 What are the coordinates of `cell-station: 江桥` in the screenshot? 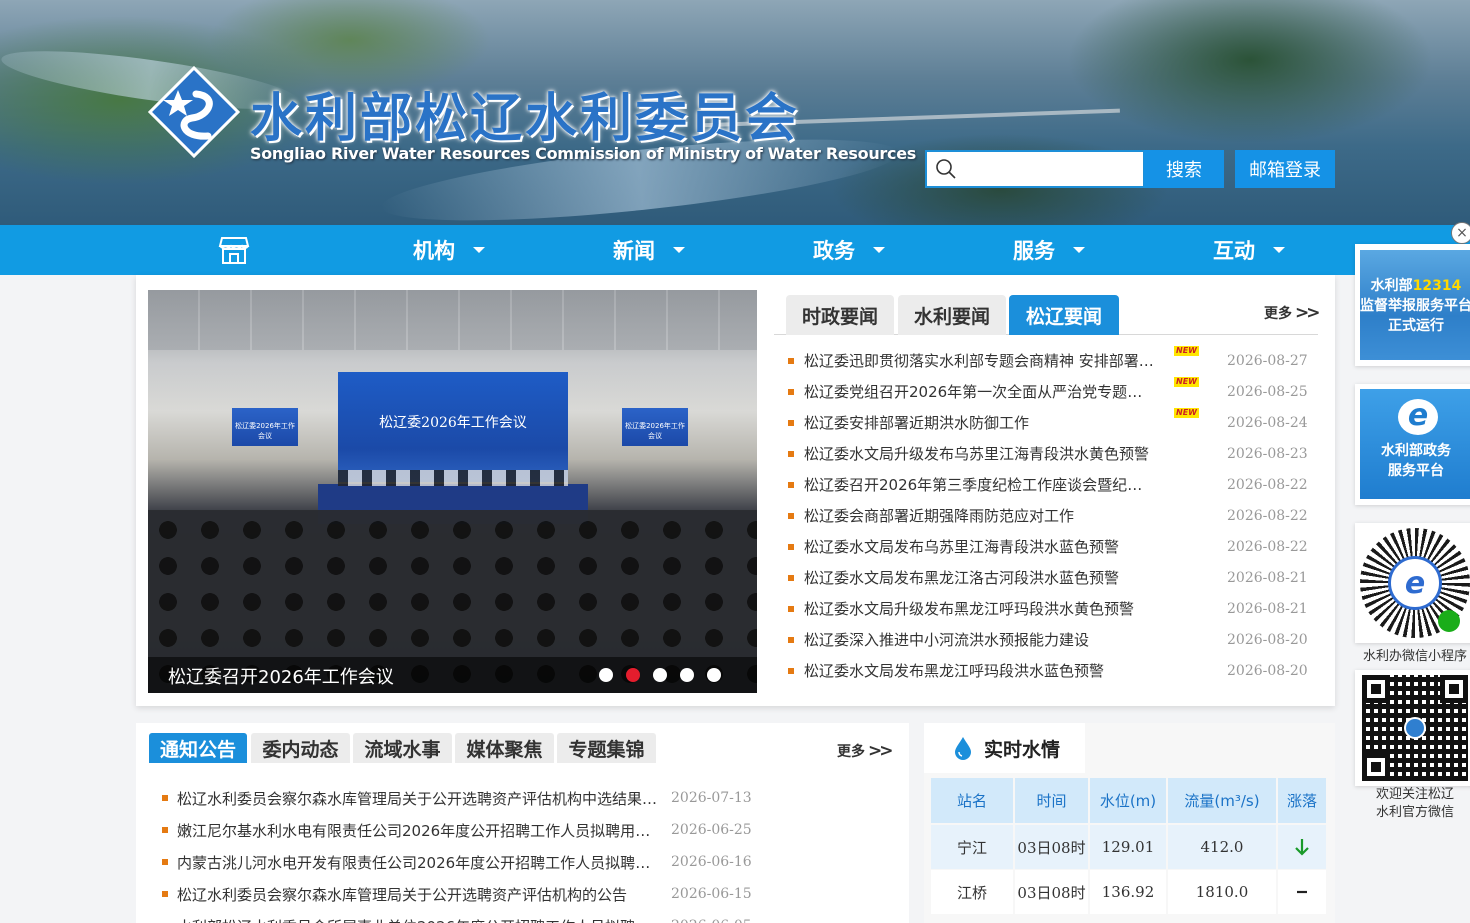 It's located at (972, 892).